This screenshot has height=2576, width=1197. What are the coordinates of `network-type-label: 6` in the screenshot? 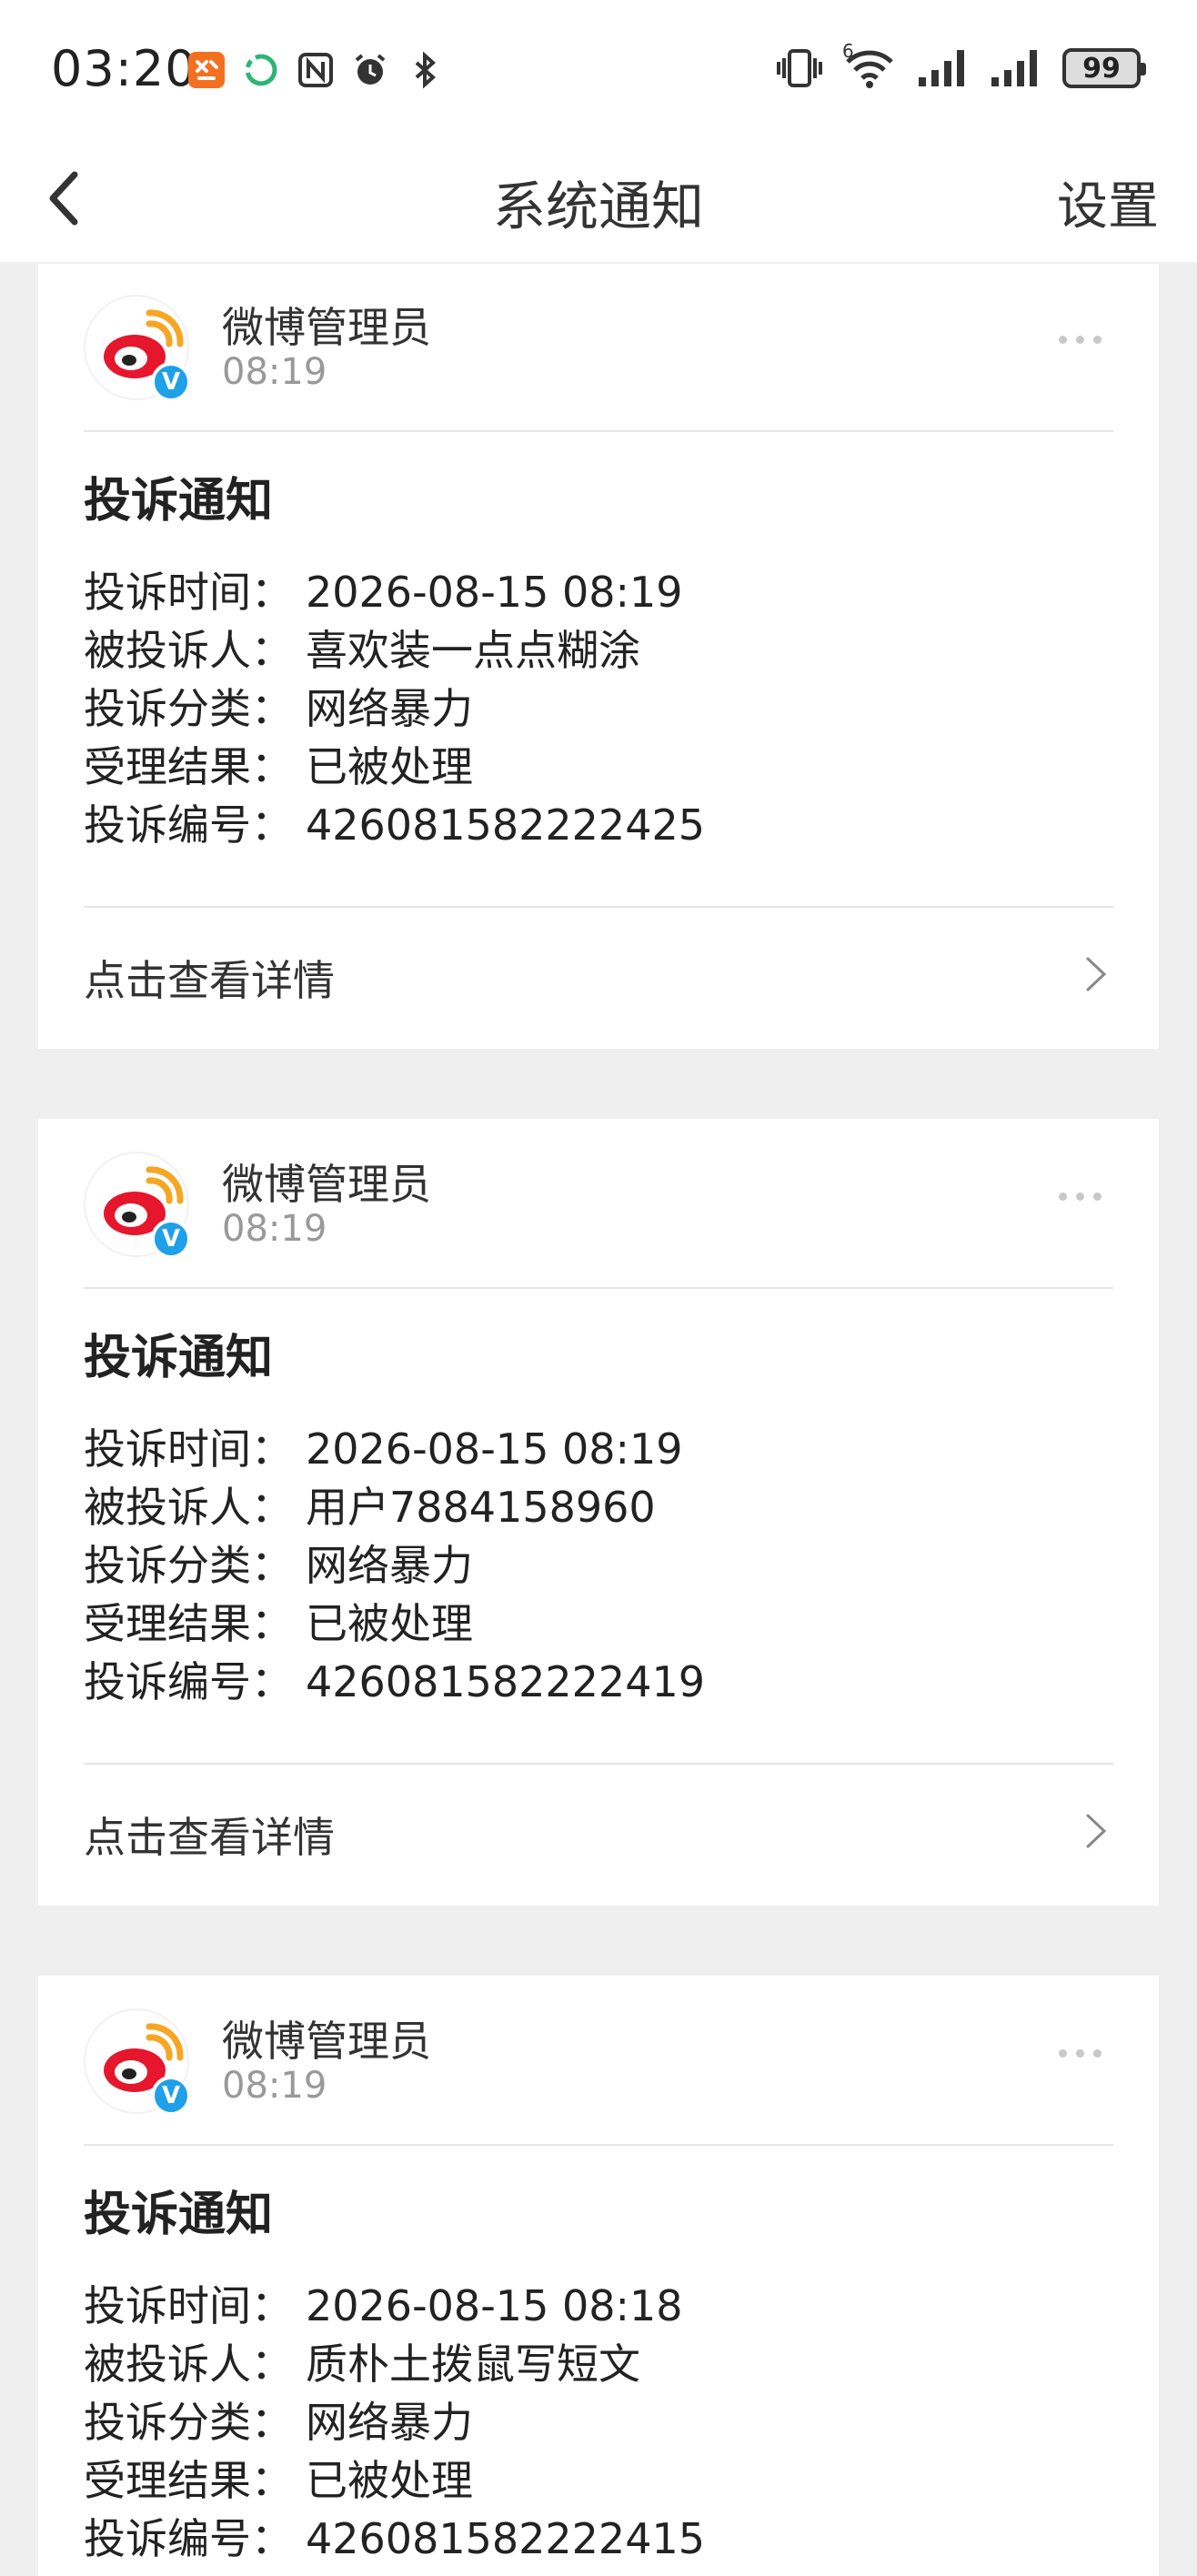 It's located at (848, 51).